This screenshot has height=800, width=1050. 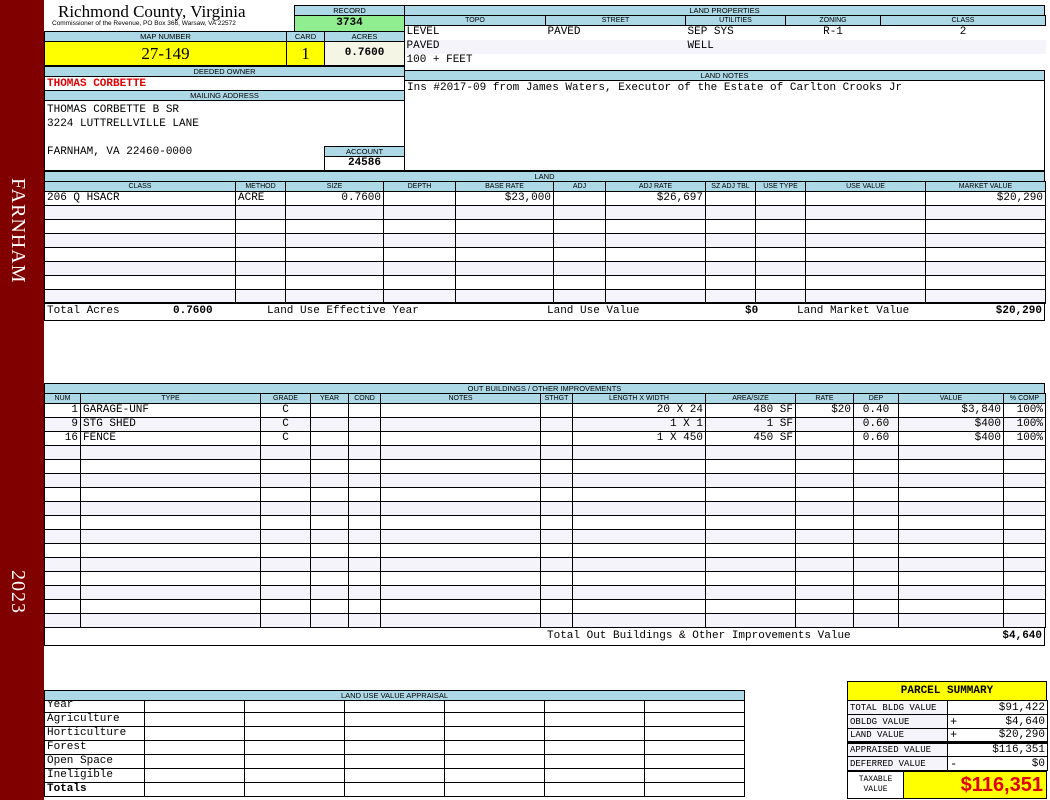 What do you see at coordinates (460, 398) in the screenshot?
I see `column-header: NOTES` at bounding box center [460, 398].